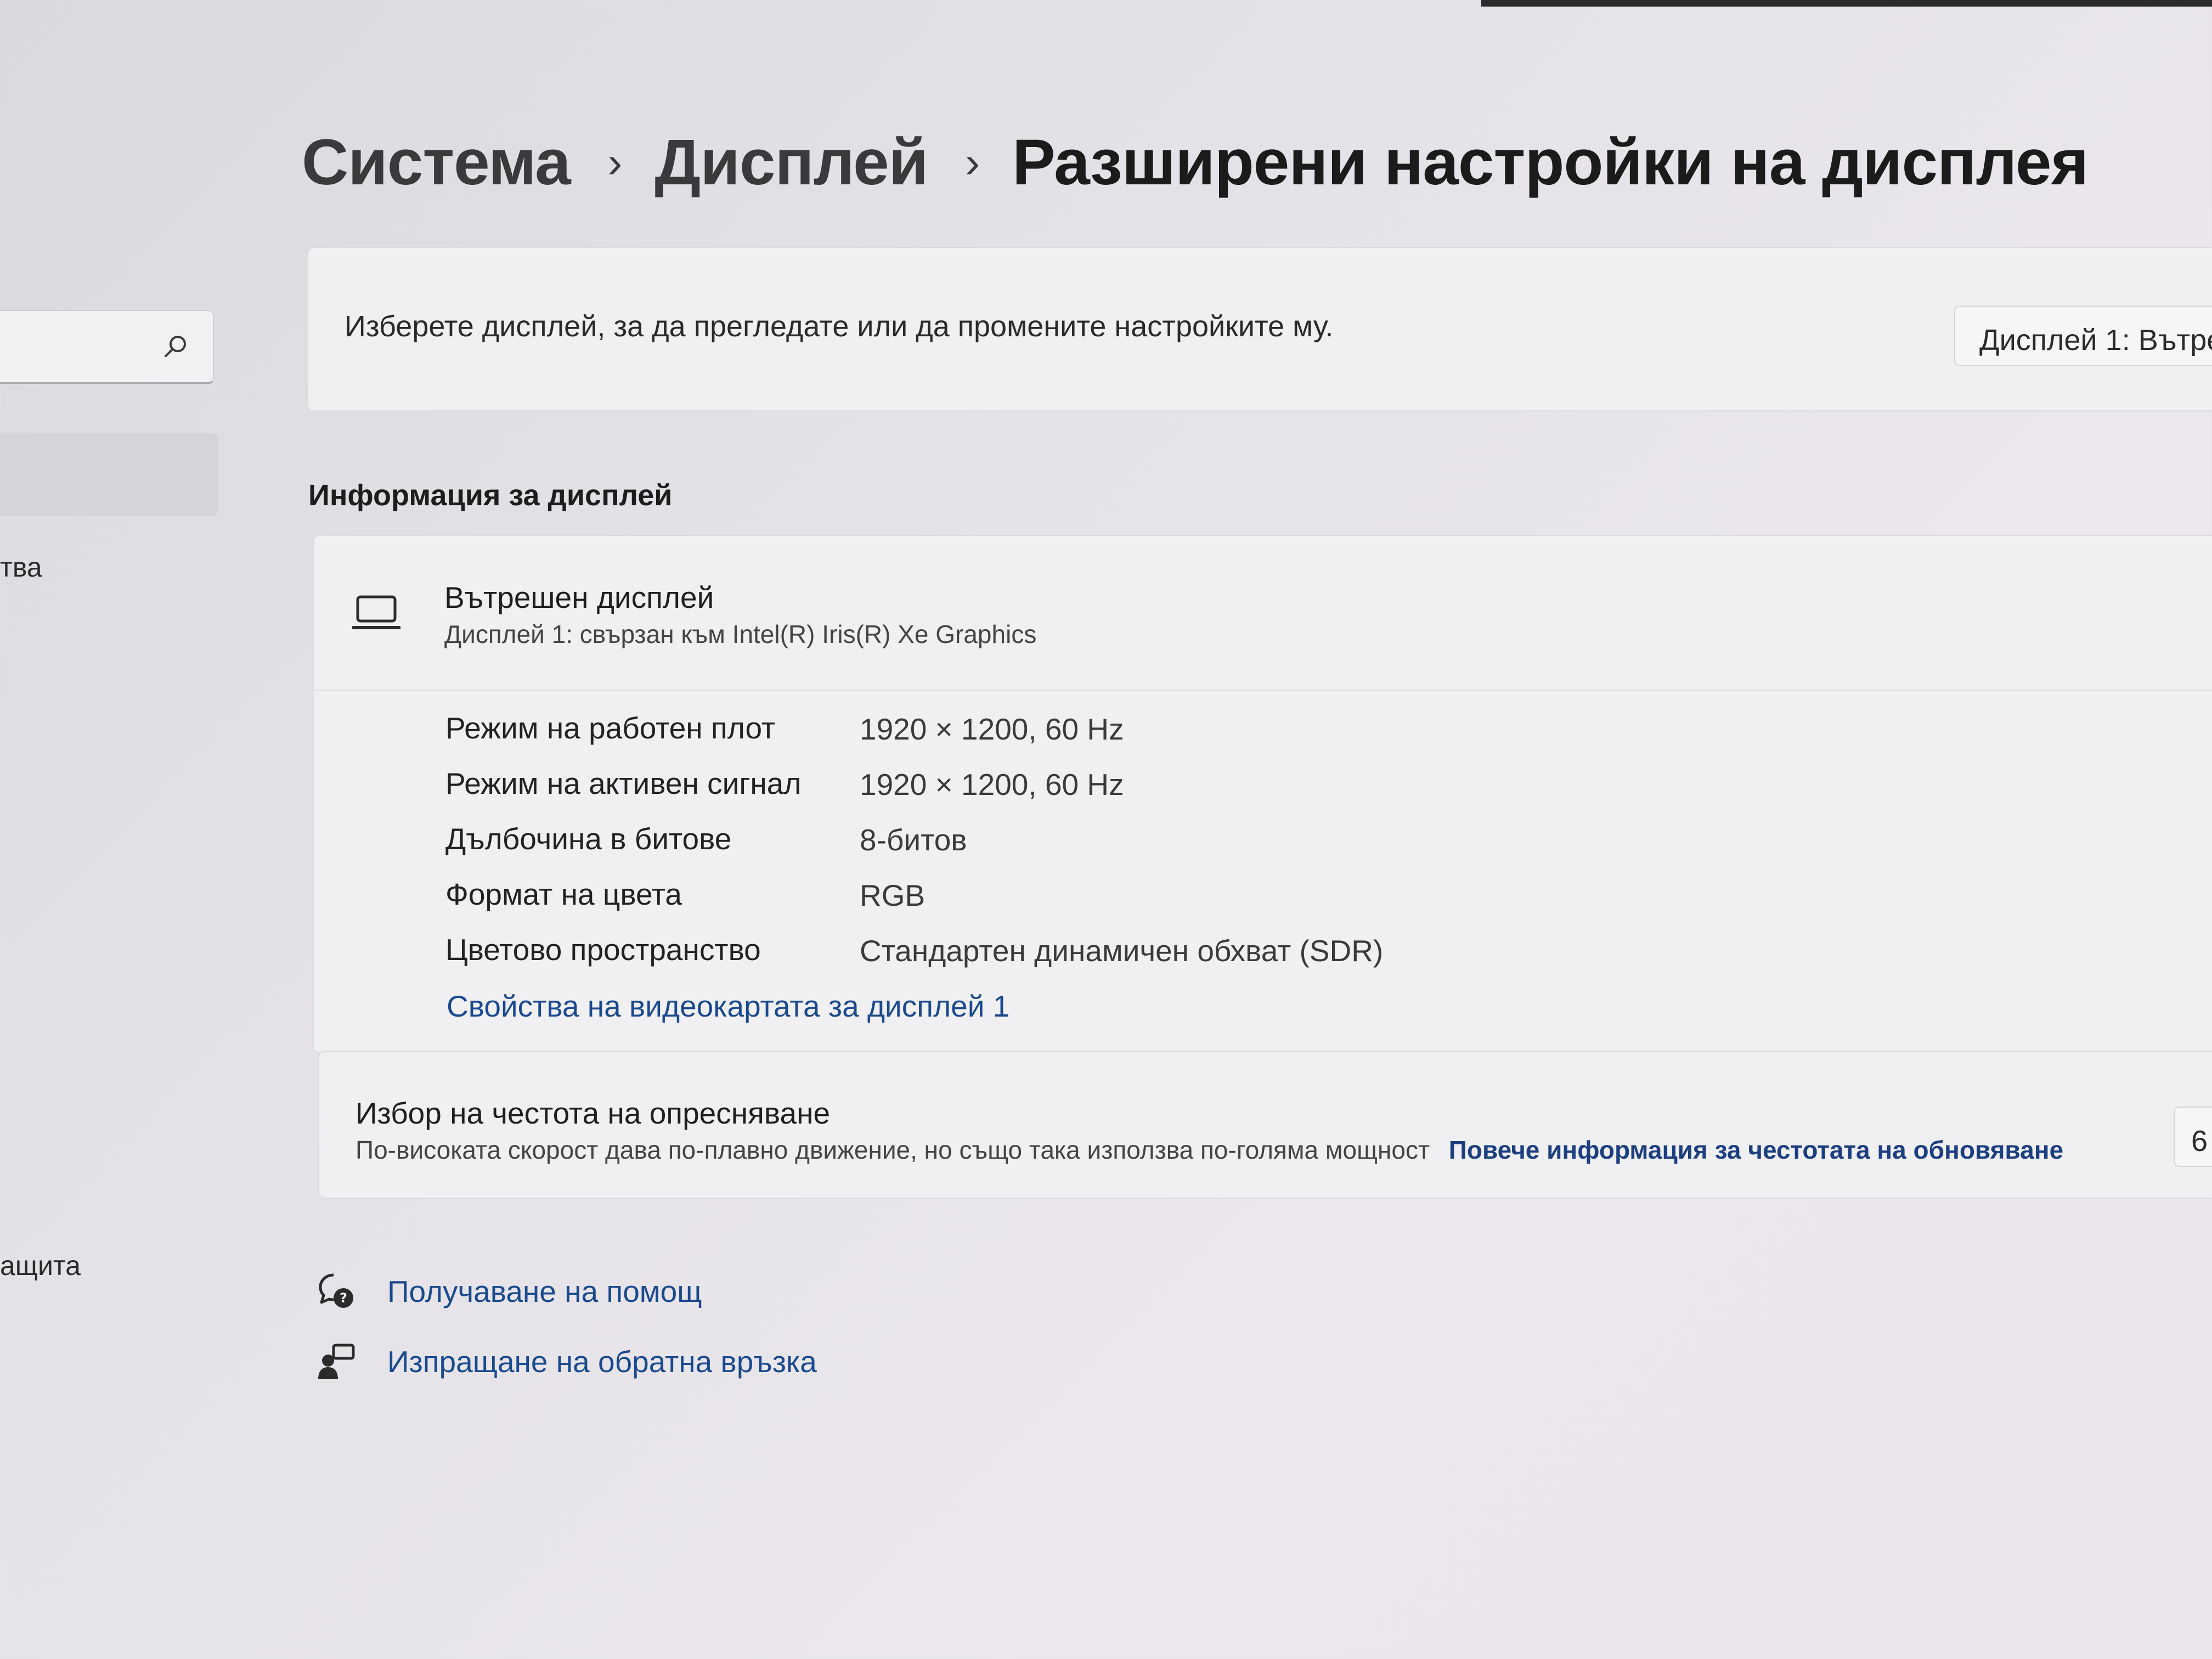  Describe the element at coordinates (109, 474) in the screenshot. I see `sidebar-item-system-selected` at that location.